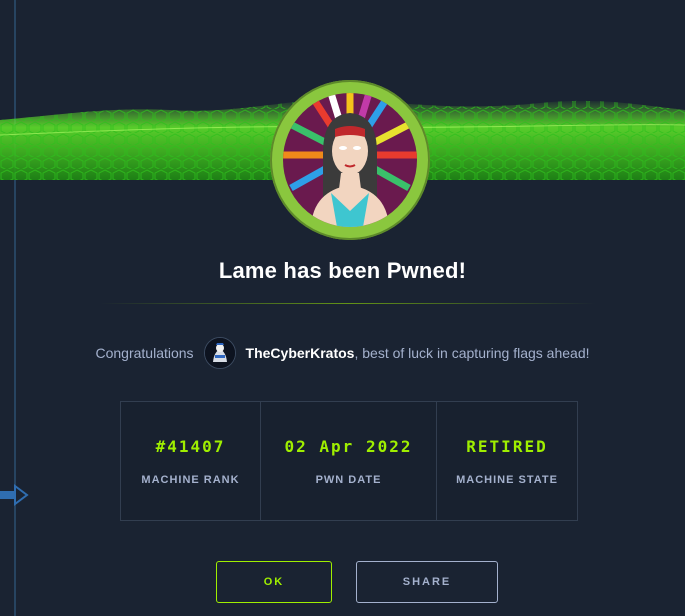 The height and width of the screenshot is (616, 685). Describe the element at coordinates (507, 479) in the screenshot. I see `machine-state-label: MACHINE STATE` at that location.